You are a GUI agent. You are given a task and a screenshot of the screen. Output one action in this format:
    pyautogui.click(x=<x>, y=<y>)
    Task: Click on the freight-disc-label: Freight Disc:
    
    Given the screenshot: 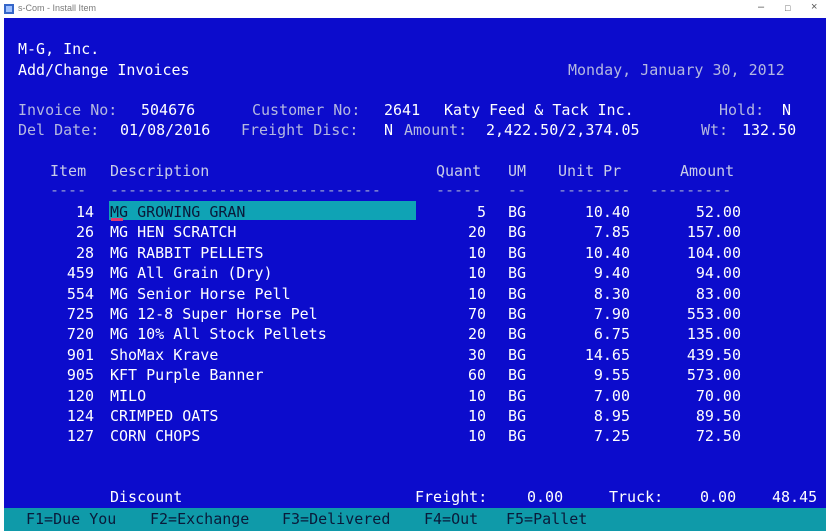 What is the action you would take?
    pyautogui.click(x=300, y=130)
    